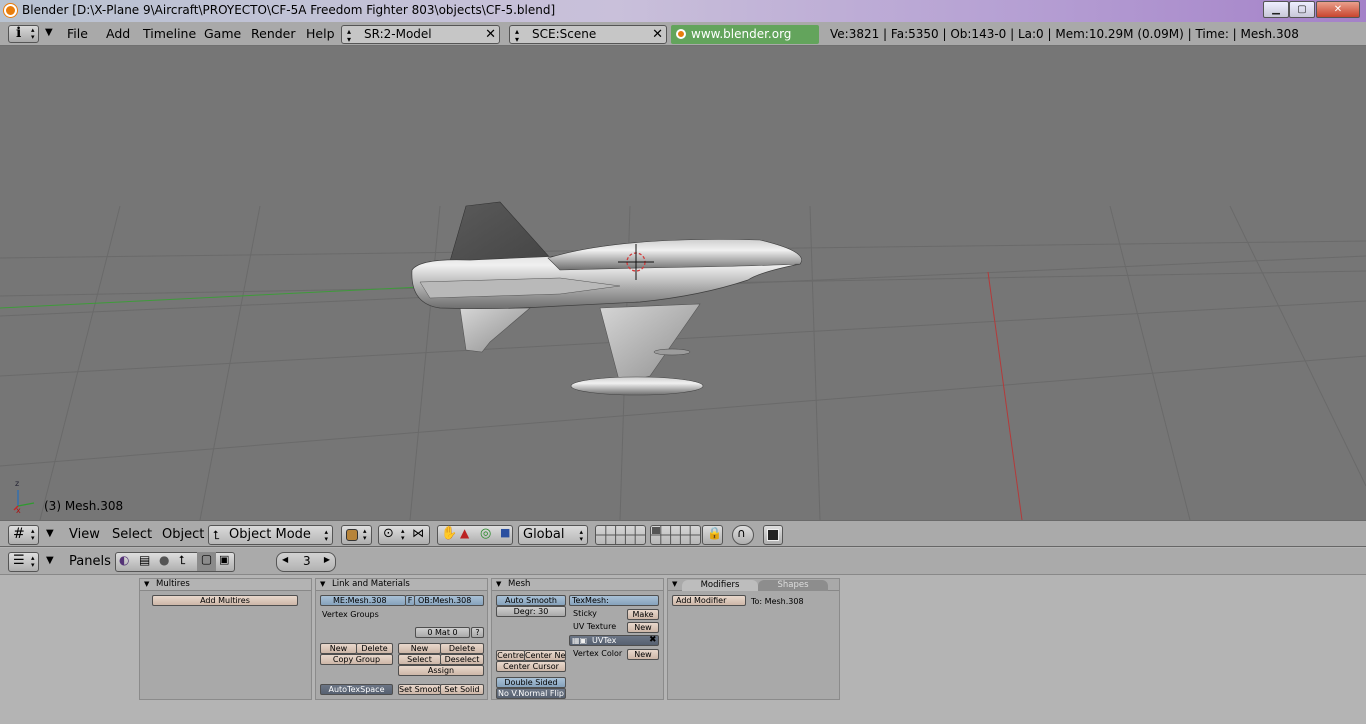 This screenshot has height=724, width=1366. What do you see at coordinates (580, 640) in the screenshot?
I see `uv-layer-icon: ▦▣` at bounding box center [580, 640].